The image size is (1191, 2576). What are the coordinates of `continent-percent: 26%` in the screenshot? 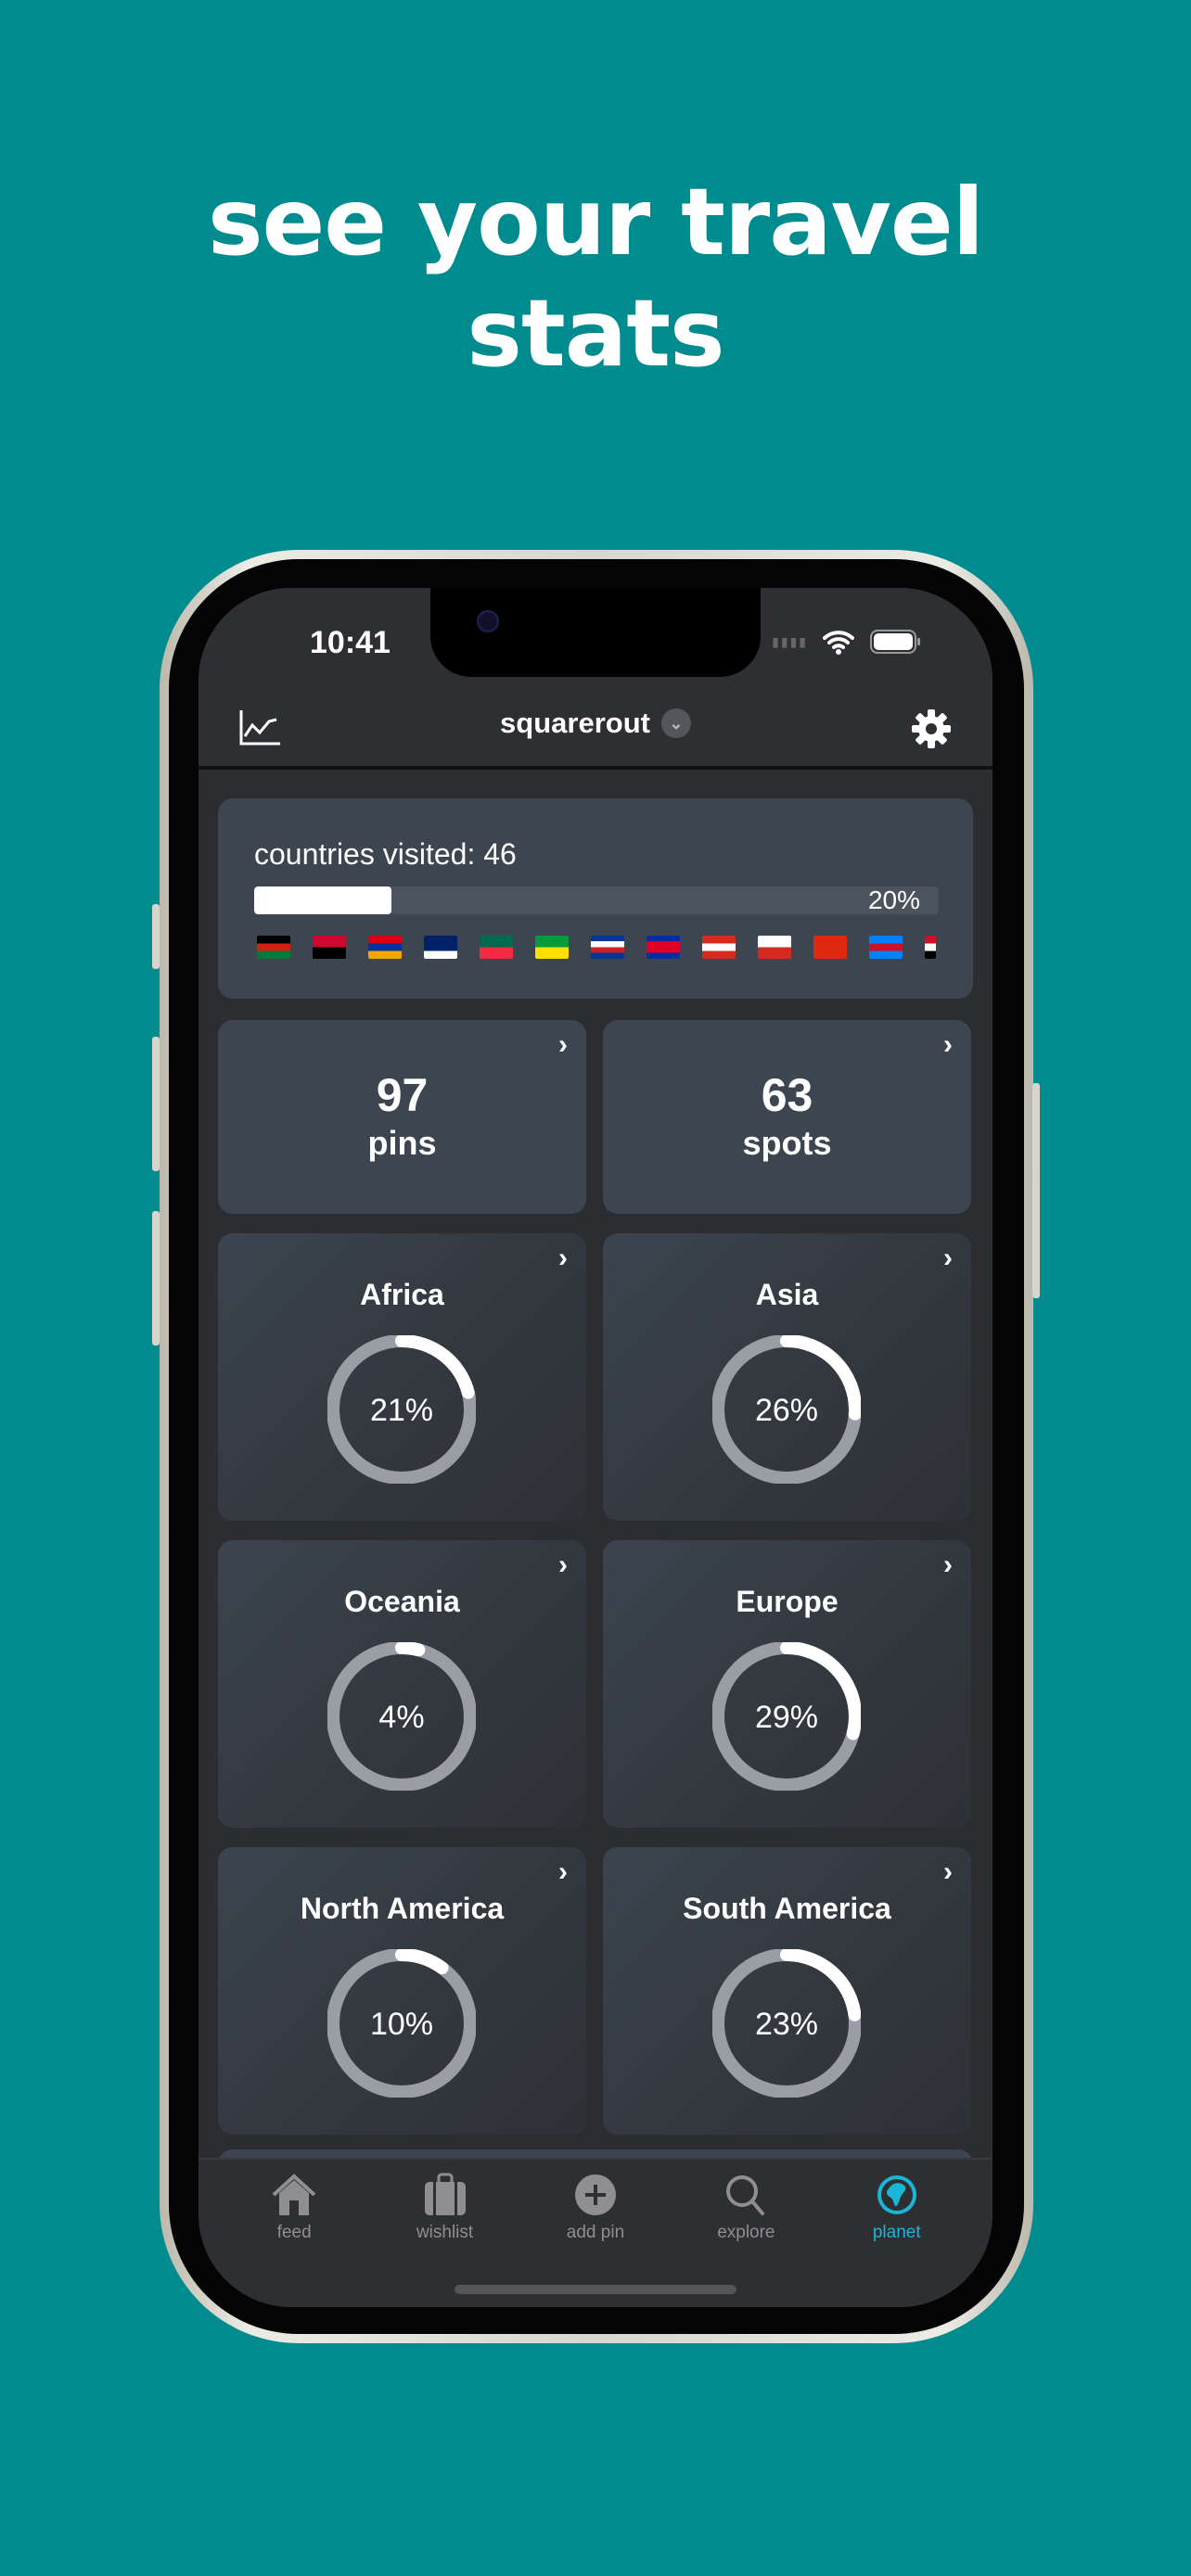 It's located at (786, 1411).